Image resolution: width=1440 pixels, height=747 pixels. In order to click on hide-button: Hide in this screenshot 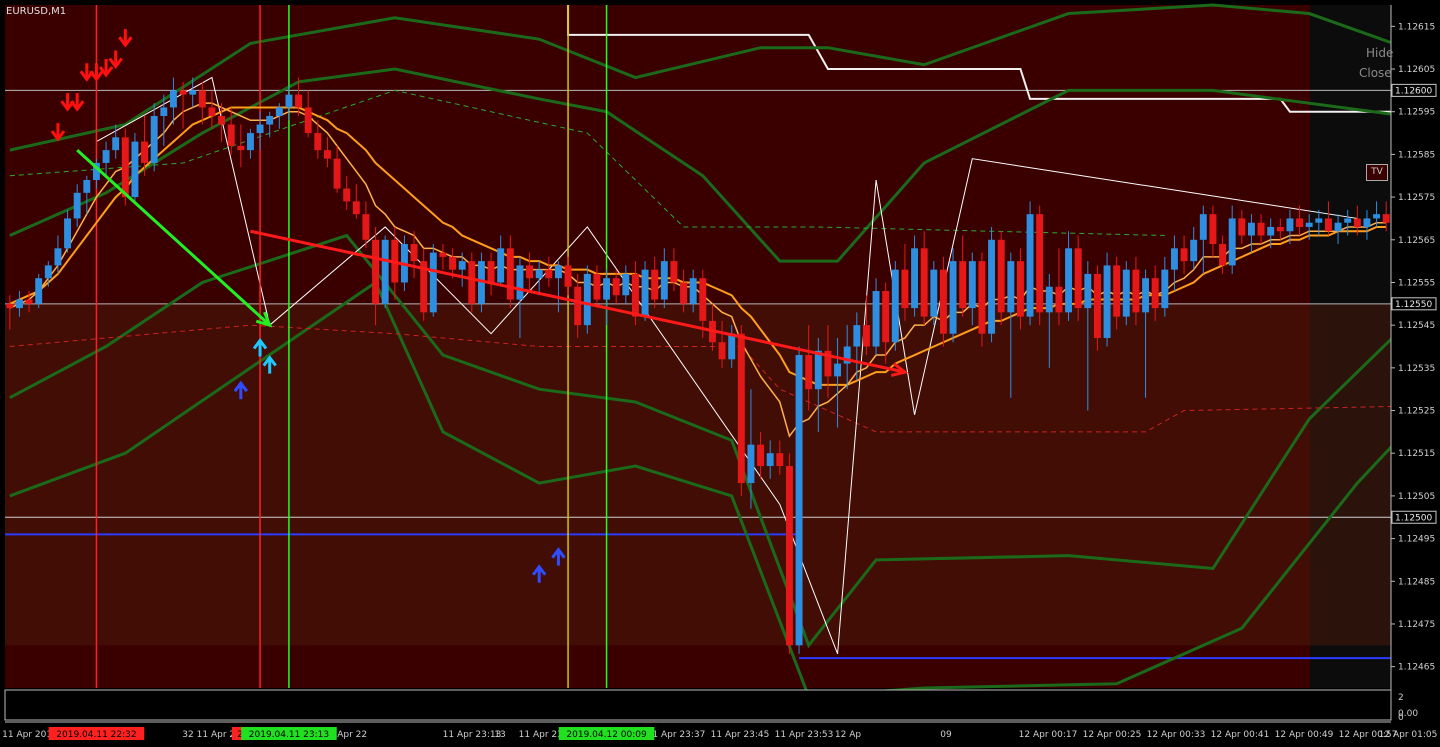, I will do `click(1379, 53)`.